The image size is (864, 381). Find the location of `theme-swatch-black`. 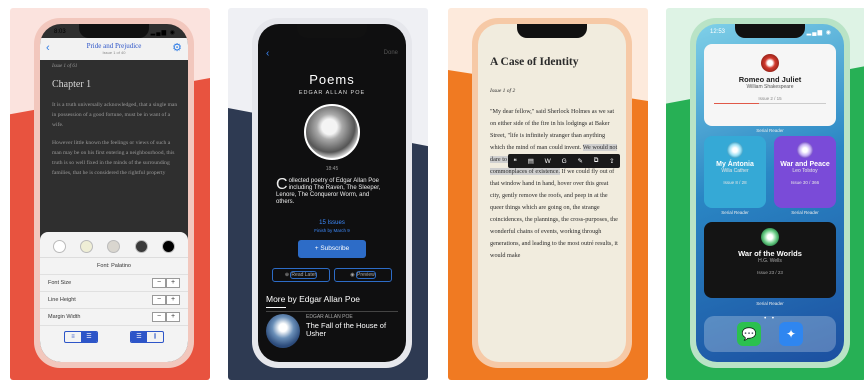

theme-swatch-black is located at coordinates (168, 246).